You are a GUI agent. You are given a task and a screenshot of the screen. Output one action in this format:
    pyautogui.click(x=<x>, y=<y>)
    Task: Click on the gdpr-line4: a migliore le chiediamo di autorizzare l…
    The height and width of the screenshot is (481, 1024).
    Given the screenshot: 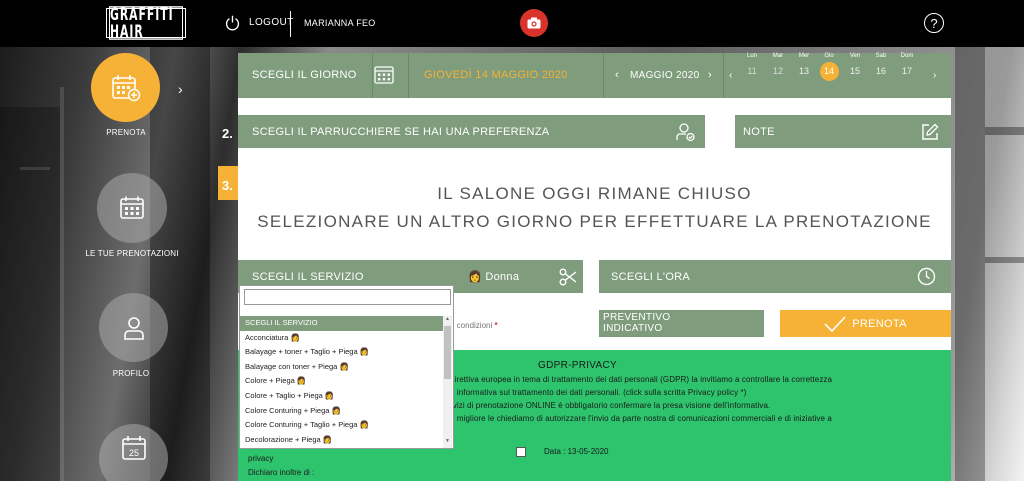 What is the action you would take?
    pyautogui.click(x=641, y=418)
    